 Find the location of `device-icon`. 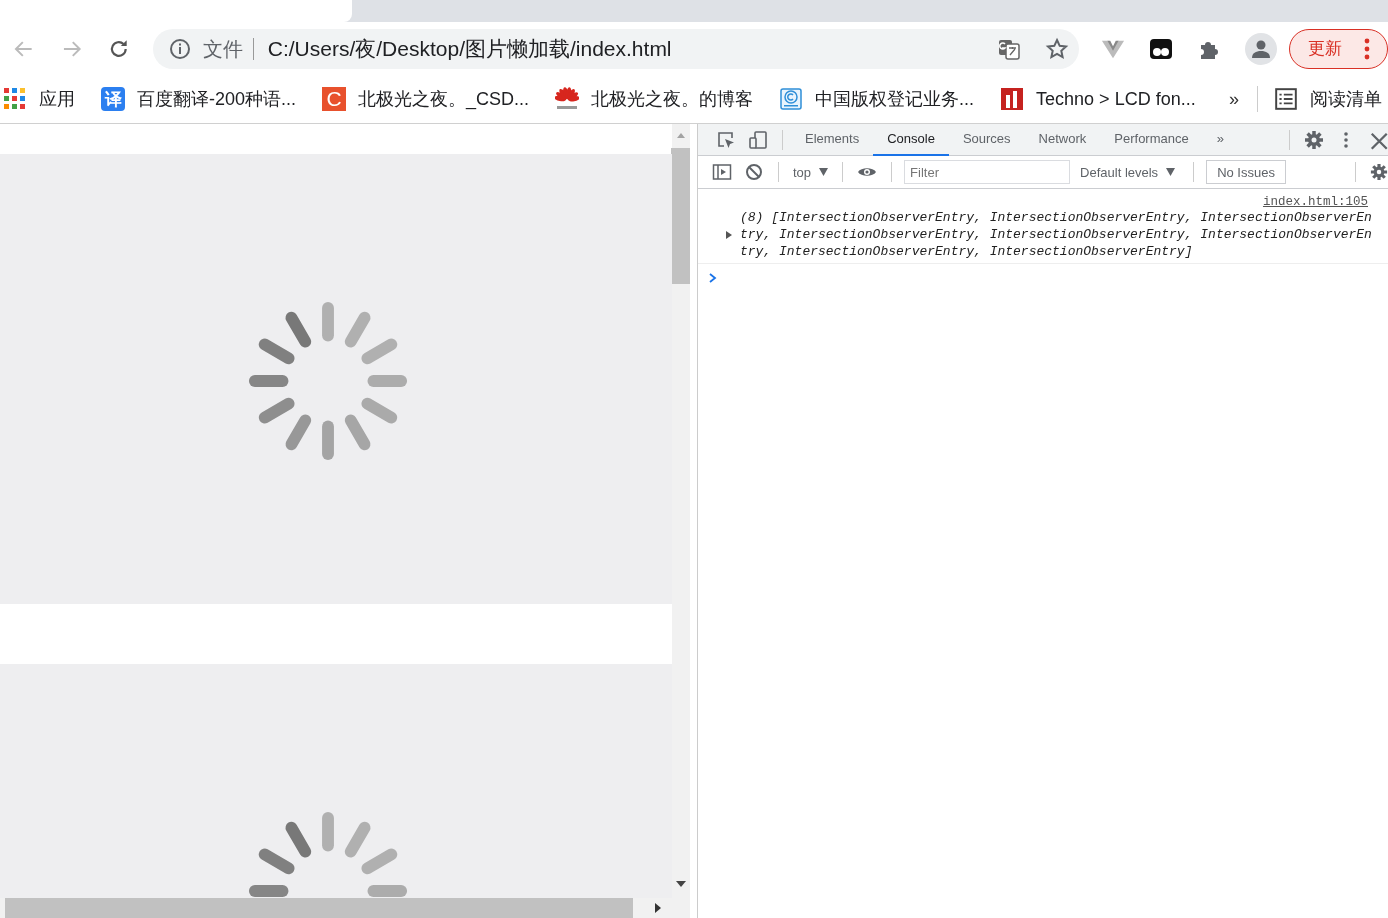

device-icon is located at coordinates (758, 139).